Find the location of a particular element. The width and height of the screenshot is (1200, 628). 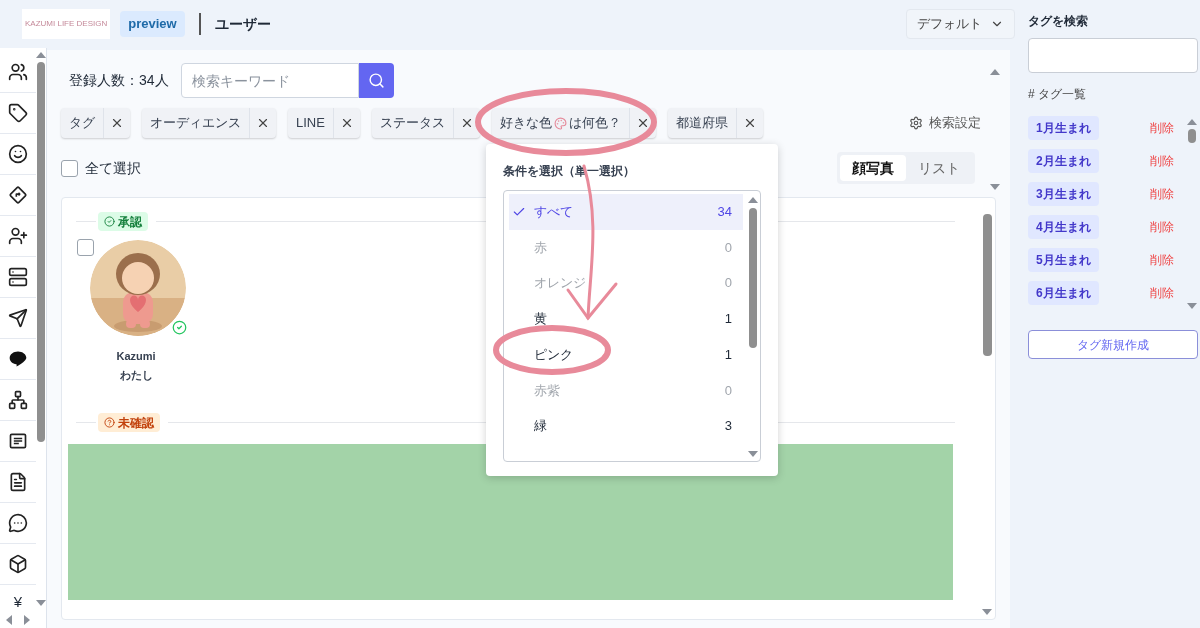

direction-sign-icon is located at coordinates (18, 195).